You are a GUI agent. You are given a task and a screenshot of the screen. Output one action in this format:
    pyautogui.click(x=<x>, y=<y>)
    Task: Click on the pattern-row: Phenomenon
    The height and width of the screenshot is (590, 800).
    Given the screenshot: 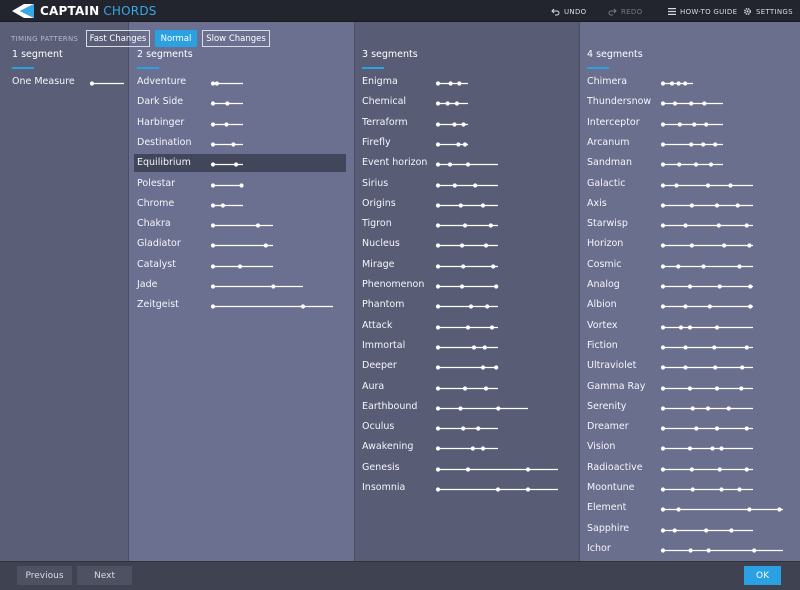 What is the action you would take?
    pyautogui.click(x=465, y=285)
    